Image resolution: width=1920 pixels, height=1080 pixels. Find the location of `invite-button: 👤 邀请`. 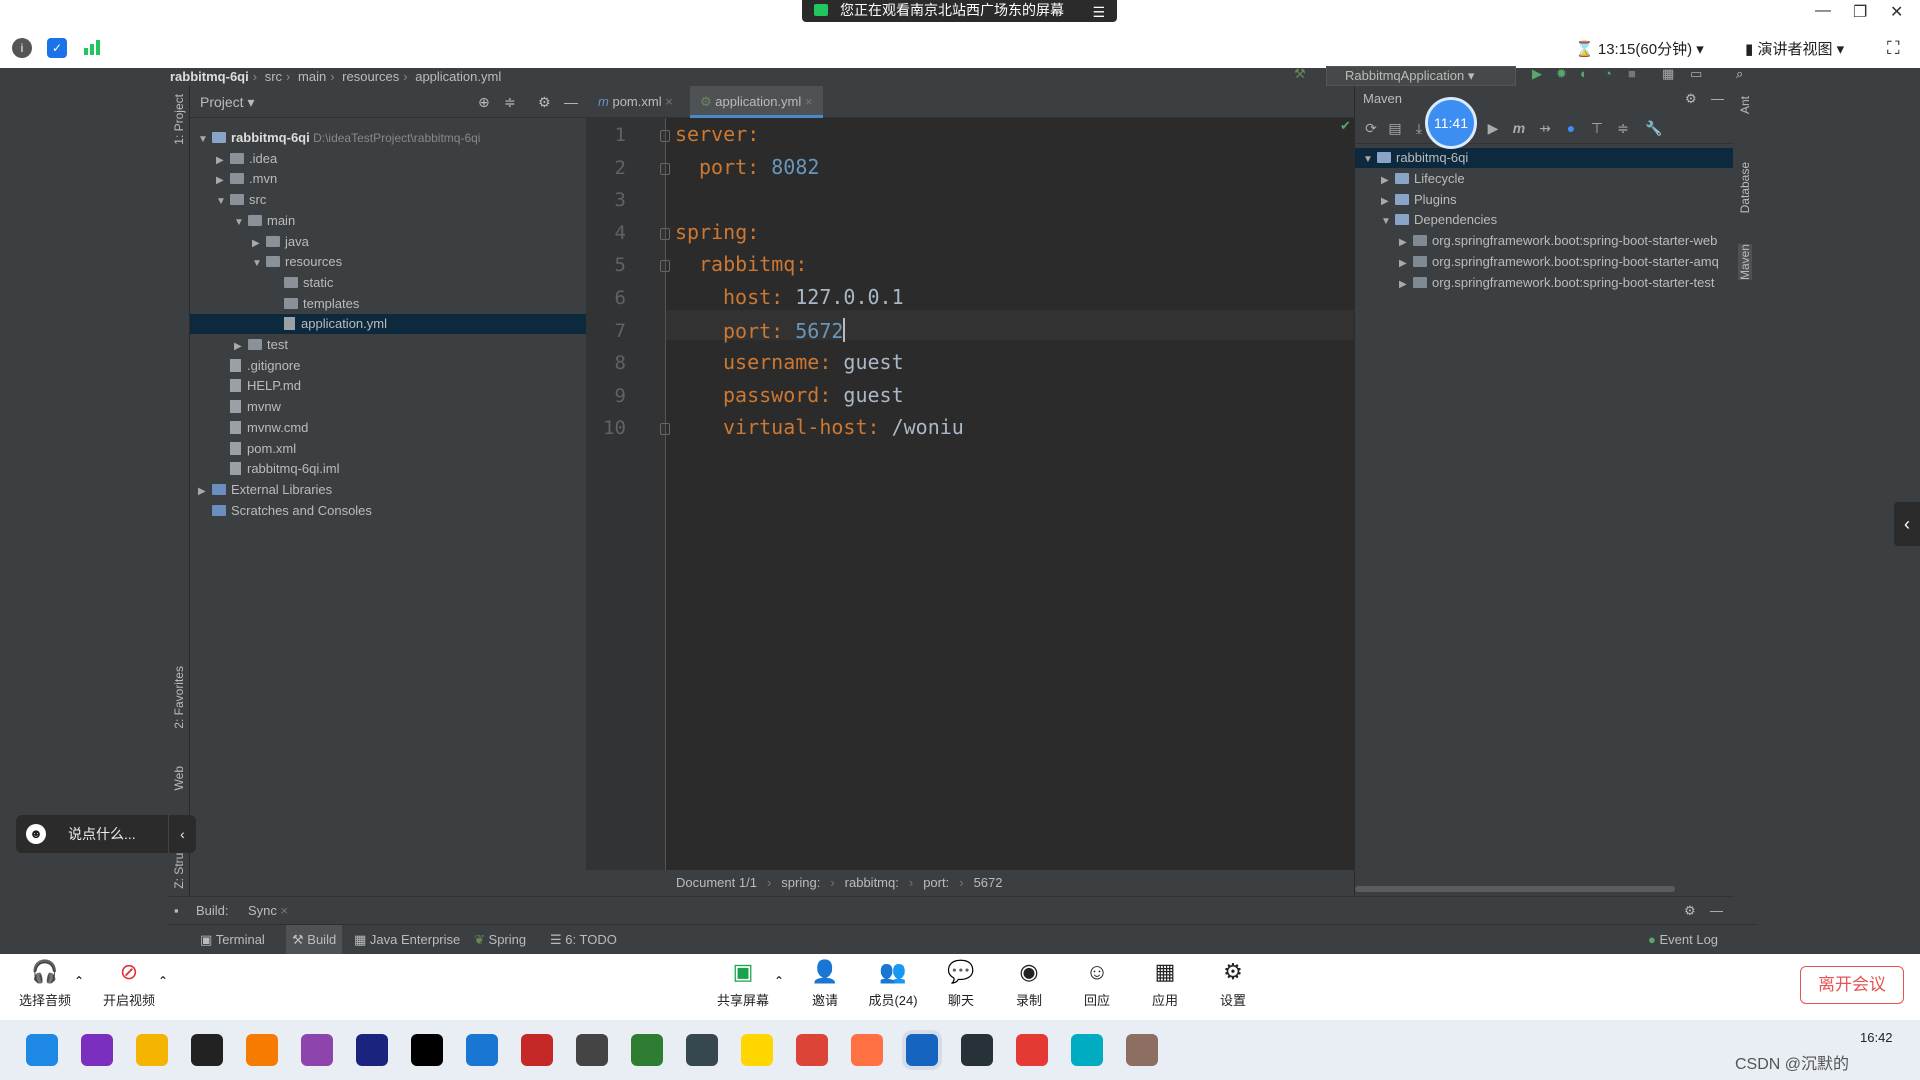

invite-button: 👤 邀请 is located at coordinates (825, 983).